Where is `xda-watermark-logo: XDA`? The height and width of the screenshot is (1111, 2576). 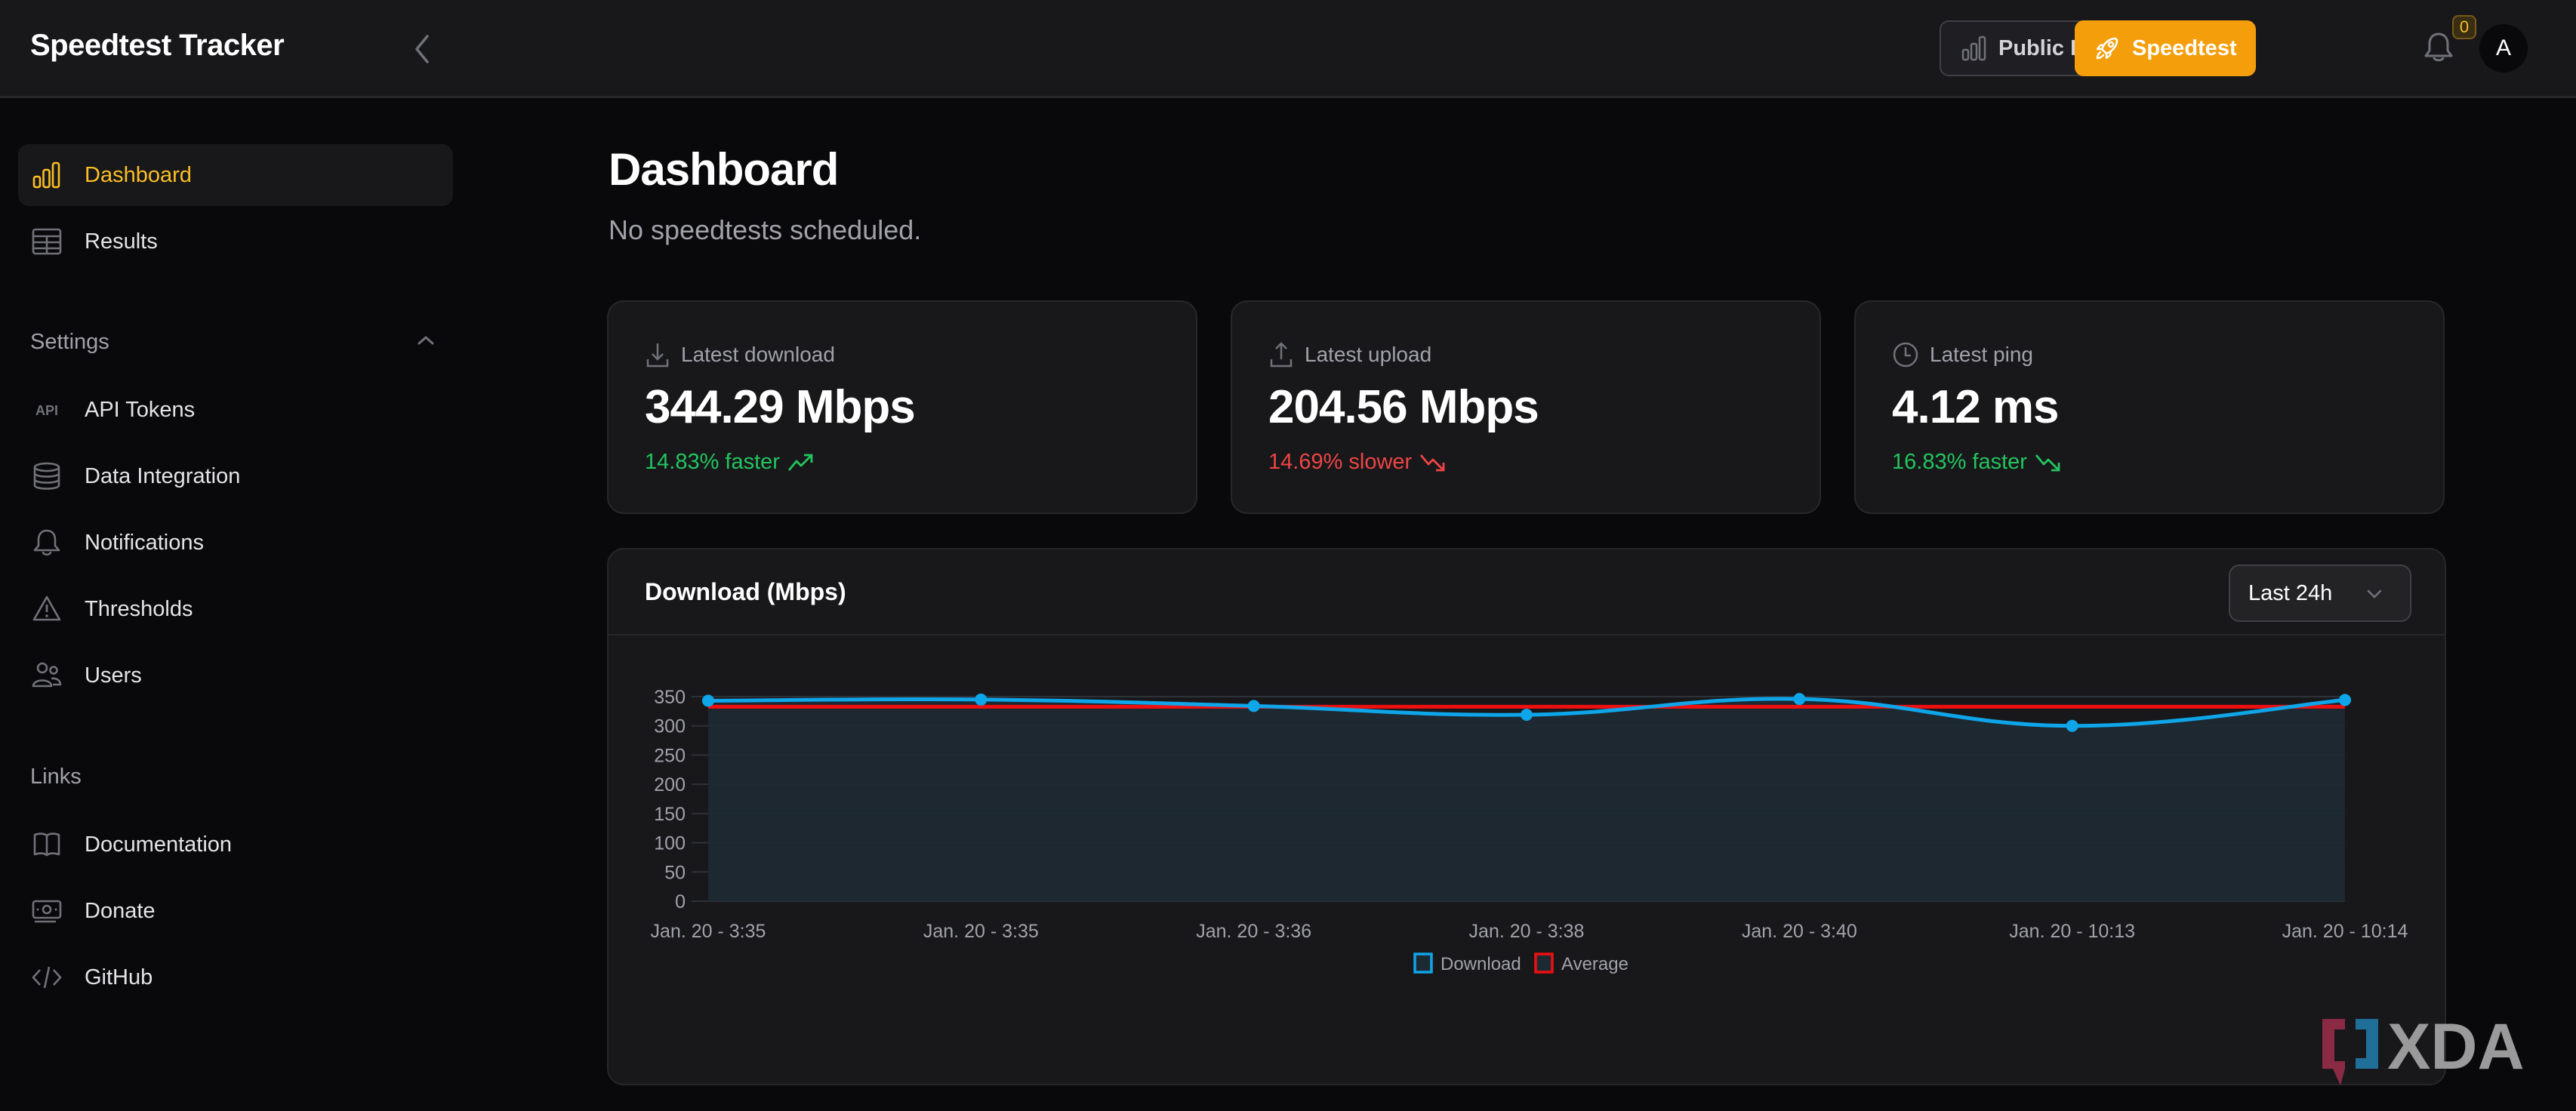 xda-watermark-logo: XDA is located at coordinates (2423, 1050).